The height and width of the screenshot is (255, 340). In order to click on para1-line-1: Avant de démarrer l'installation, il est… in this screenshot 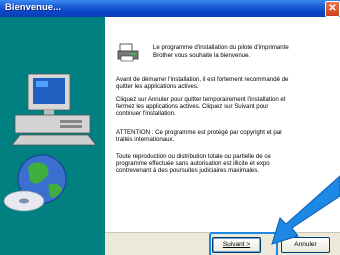, I will do `click(202, 79)`.